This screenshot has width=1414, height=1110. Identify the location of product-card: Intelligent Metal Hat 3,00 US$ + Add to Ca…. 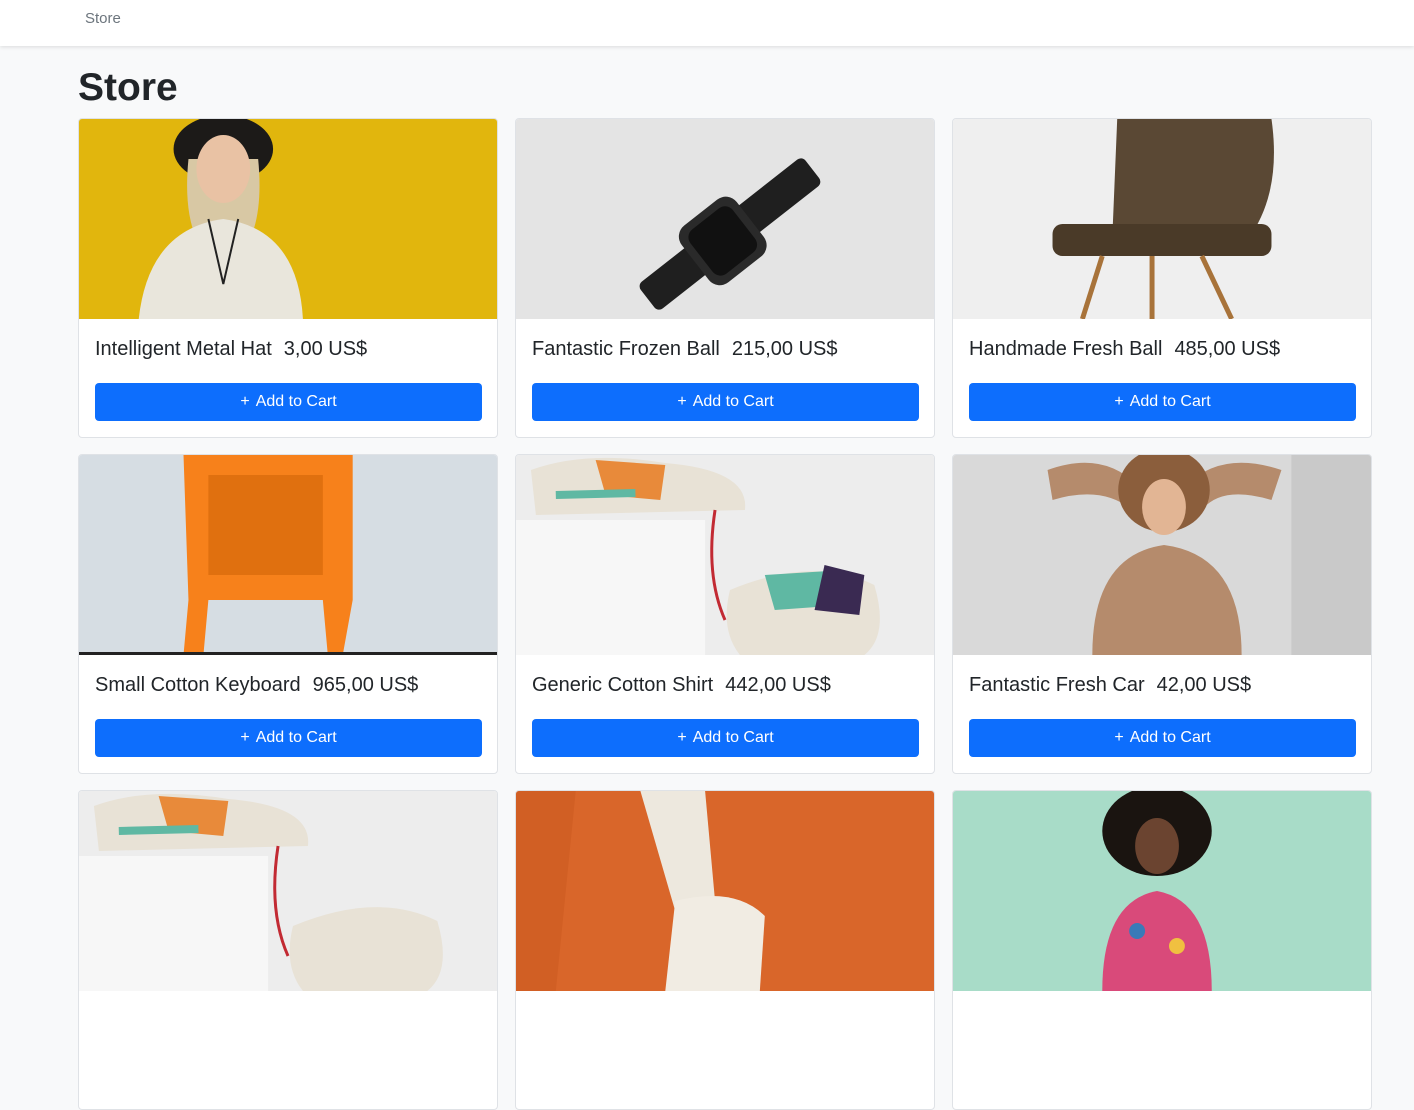
(288, 278).